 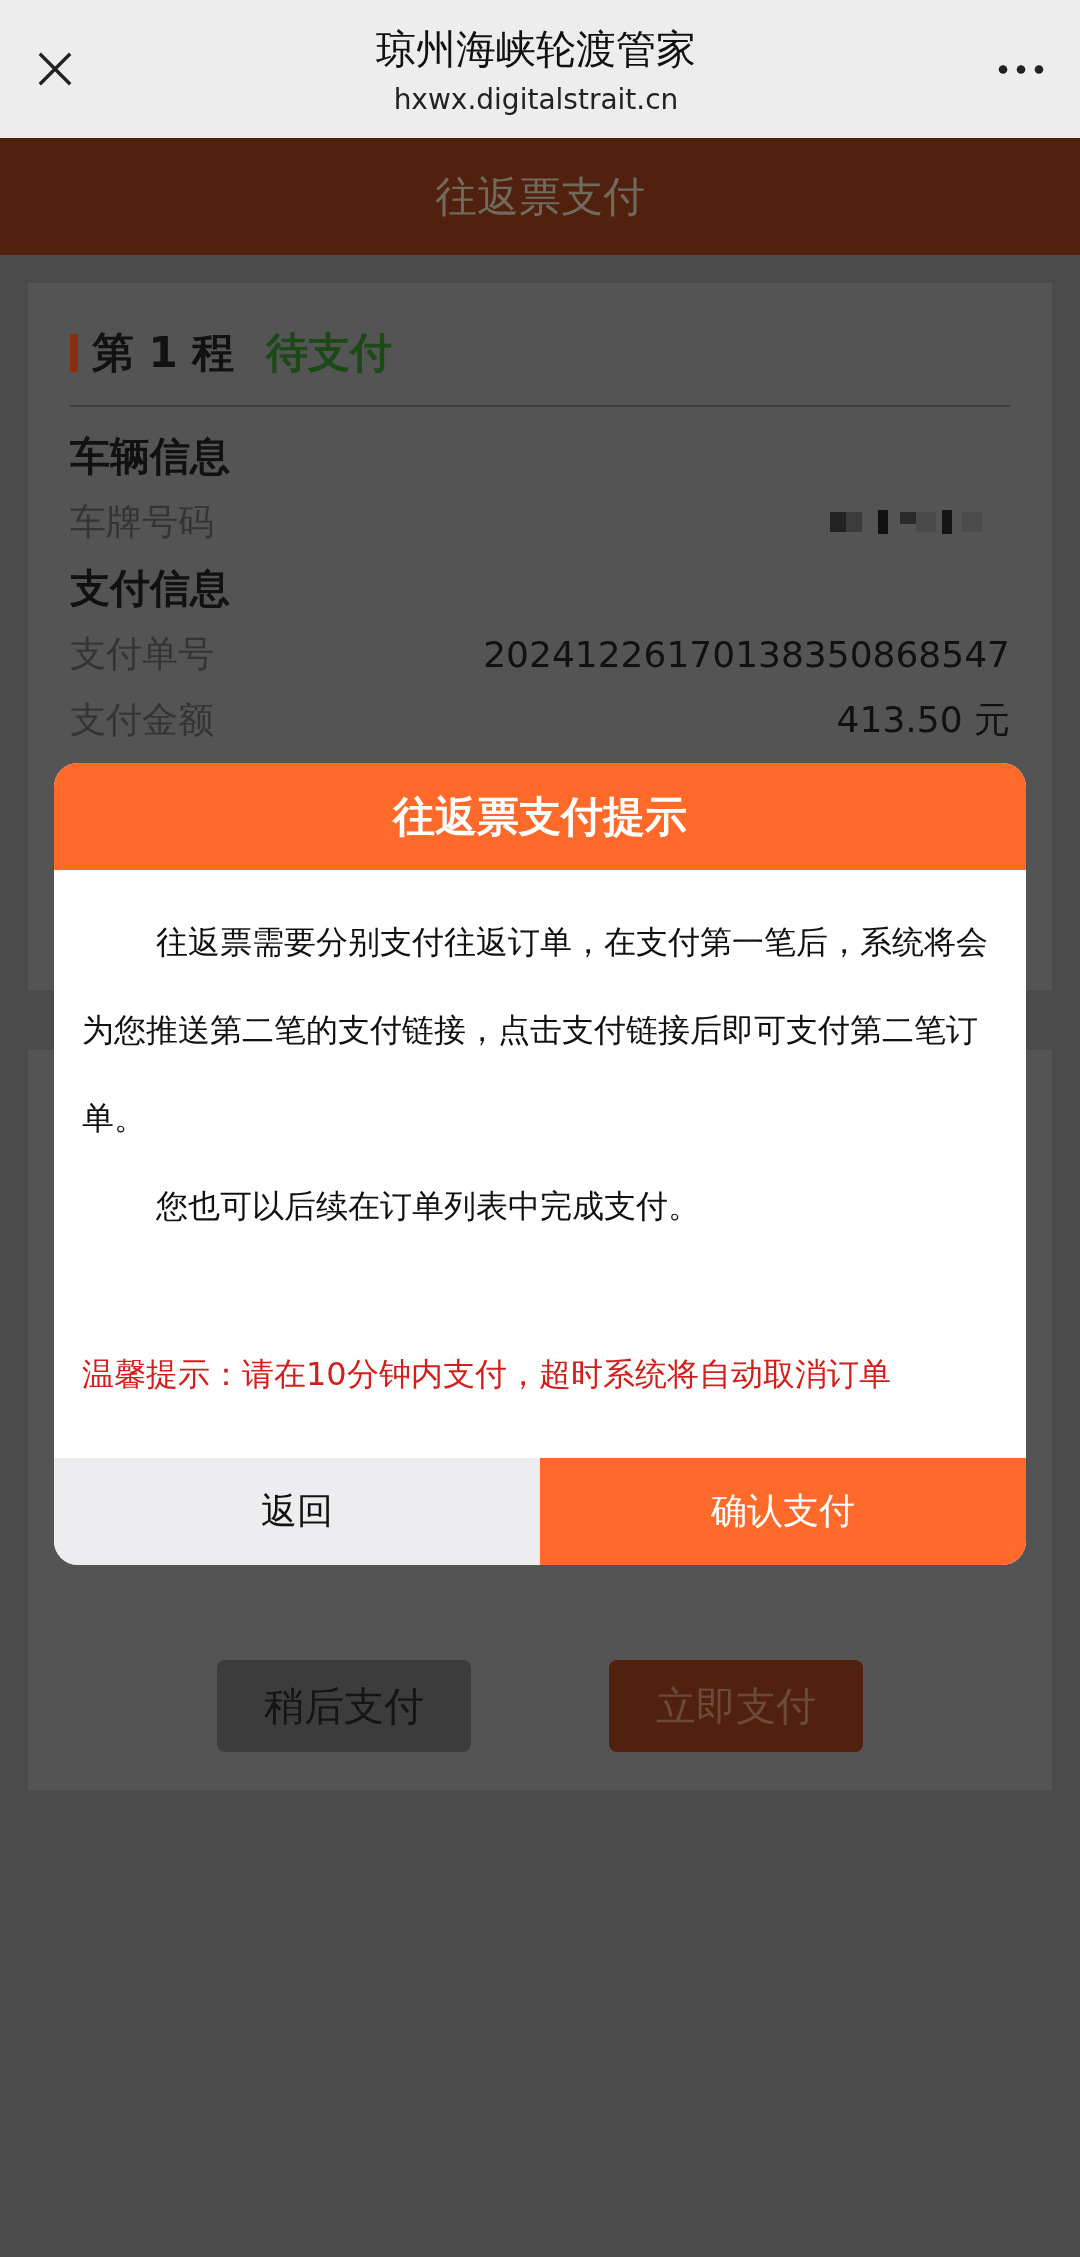 I want to click on warning-text: 温馨提示：请在10分钟内支付，超时系统将自动取消订单, so click(x=487, y=1374).